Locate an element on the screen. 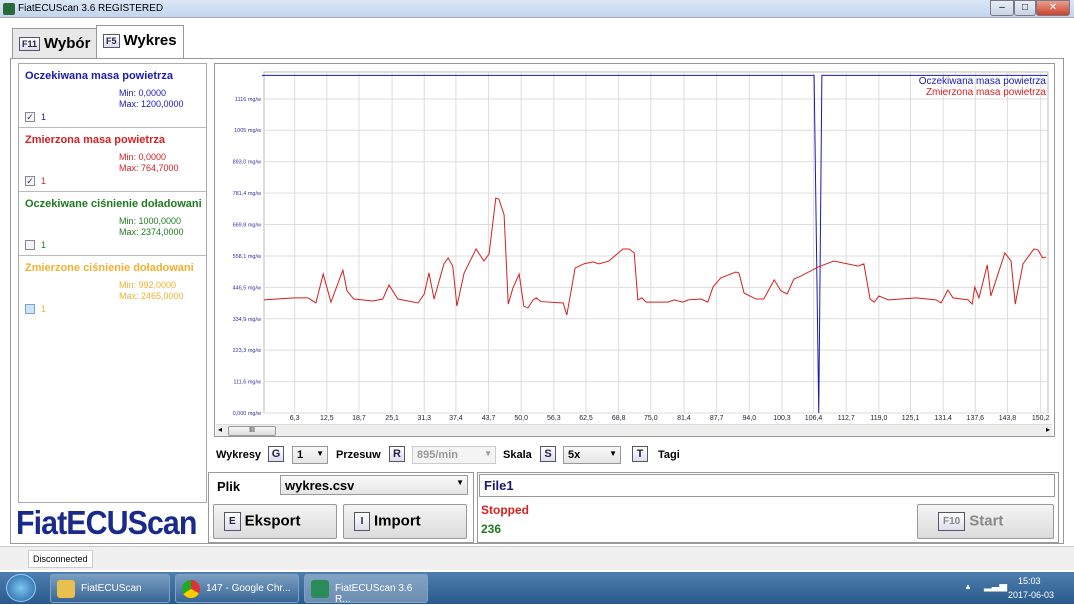 This screenshot has width=1074, height=605. y-tick-label: 1005 mg/w is located at coordinates (247, 131).